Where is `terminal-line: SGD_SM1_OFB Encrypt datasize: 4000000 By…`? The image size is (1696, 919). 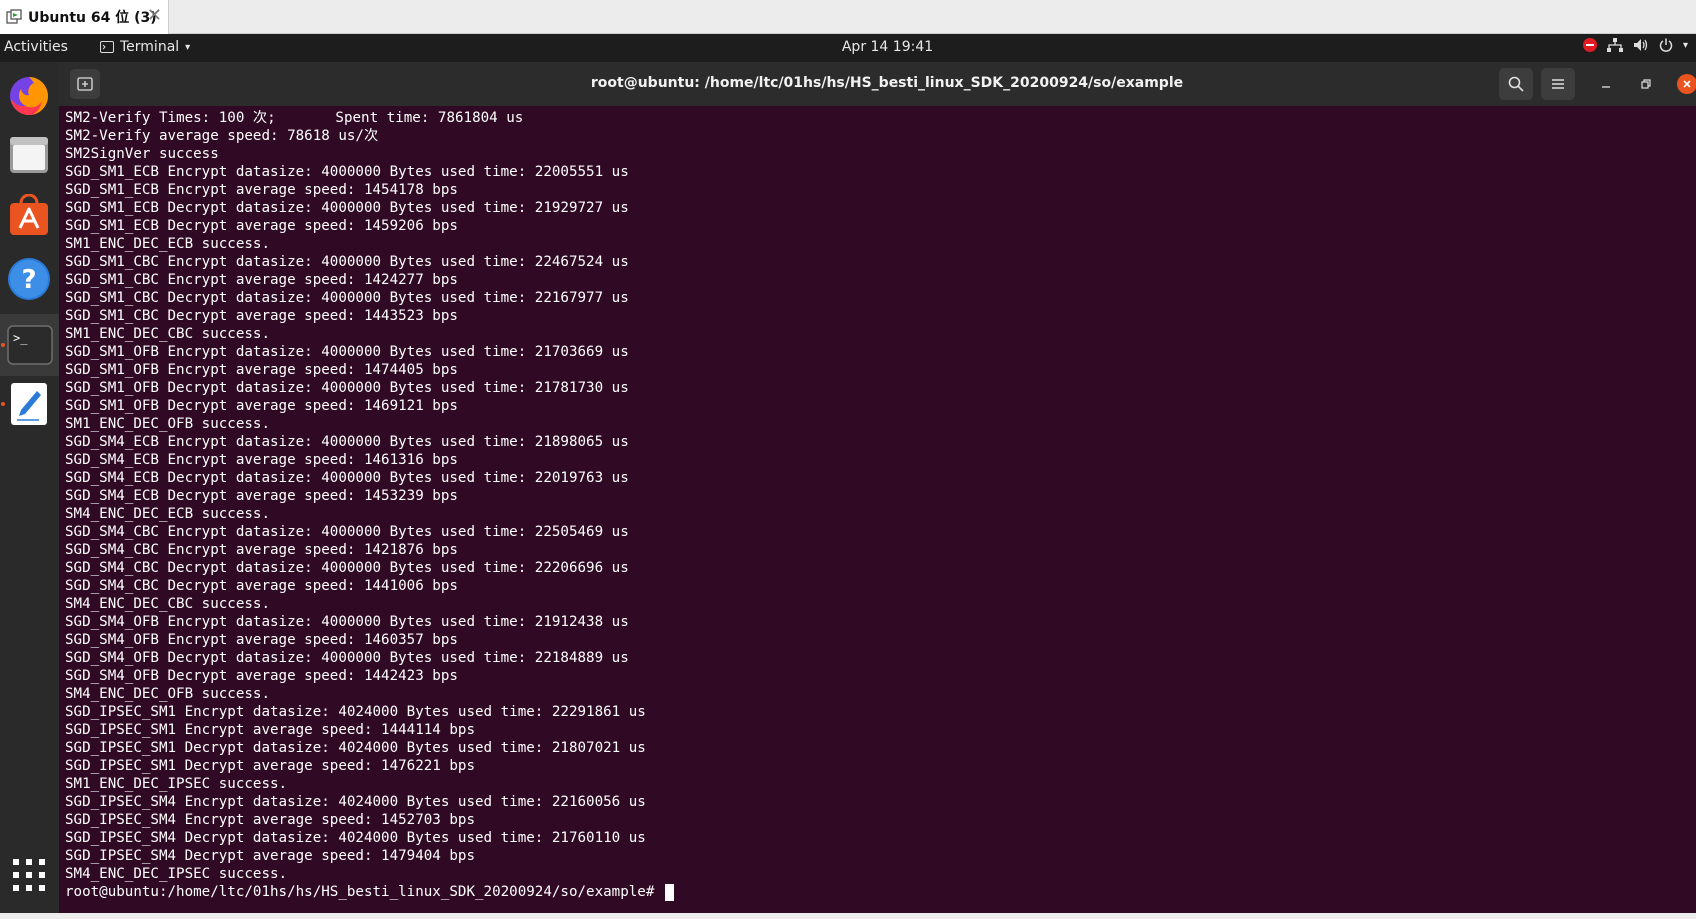 terminal-line: SGD_SM1_OFB Encrypt datasize: 4000000 By… is located at coordinates (347, 352).